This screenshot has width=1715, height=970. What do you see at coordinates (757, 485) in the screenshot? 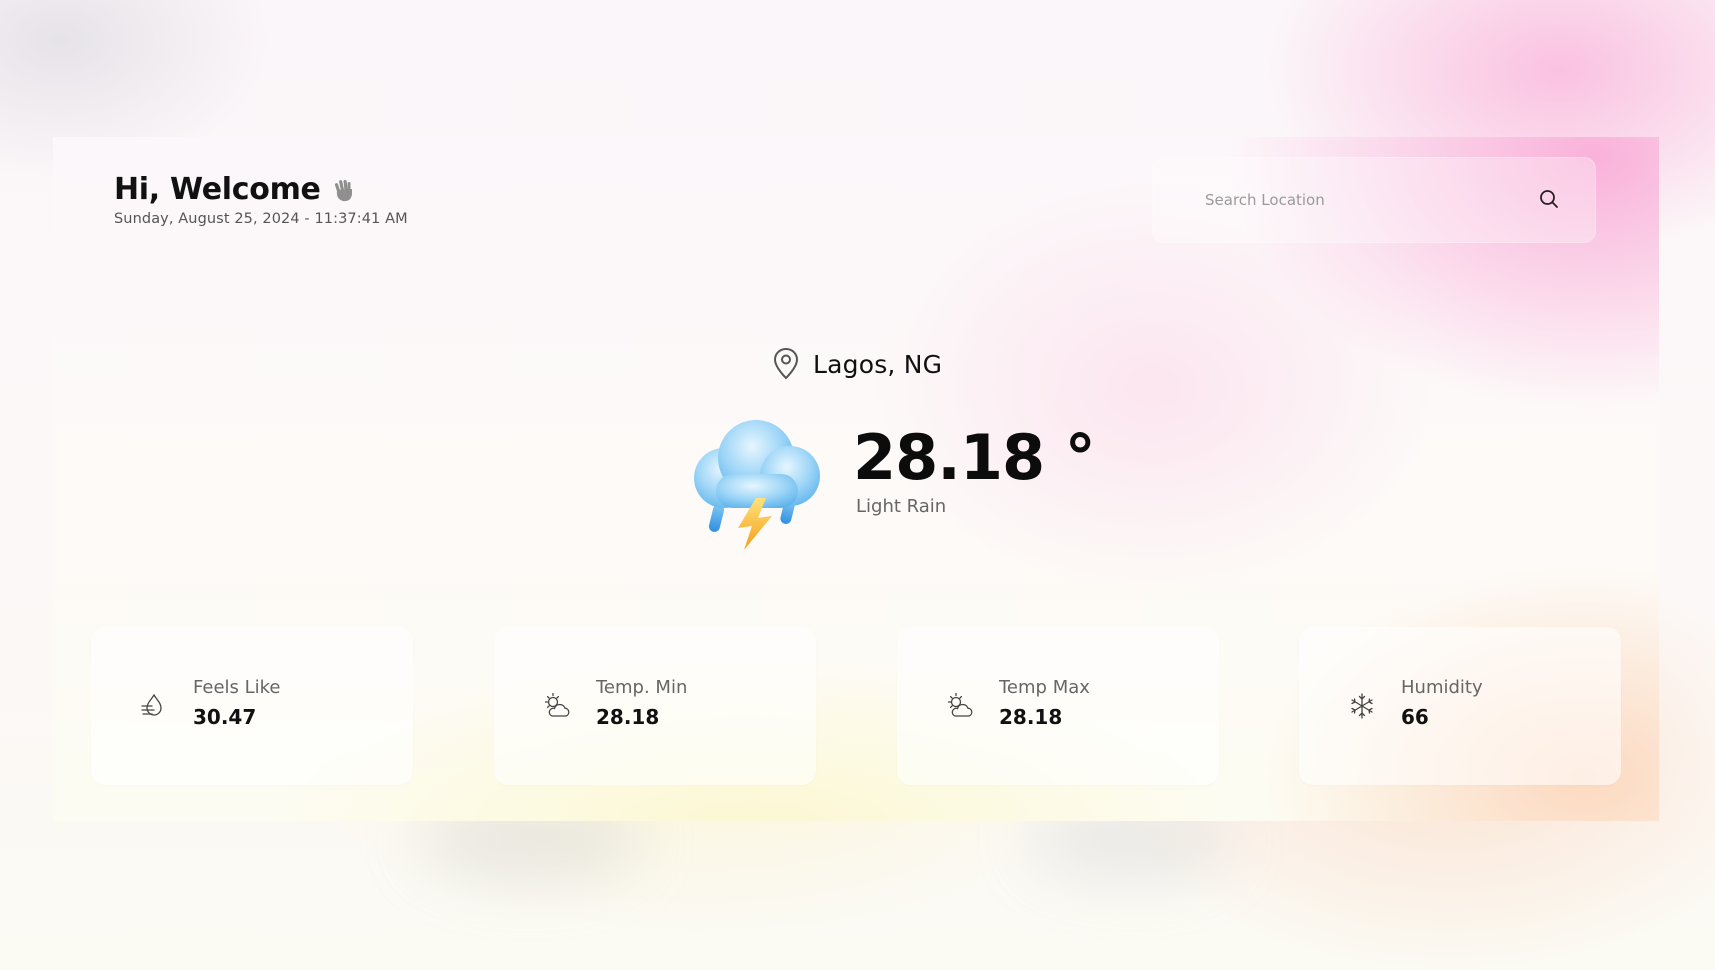
I see `thunderstorm-cloud-icon` at bounding box center [757, 485].